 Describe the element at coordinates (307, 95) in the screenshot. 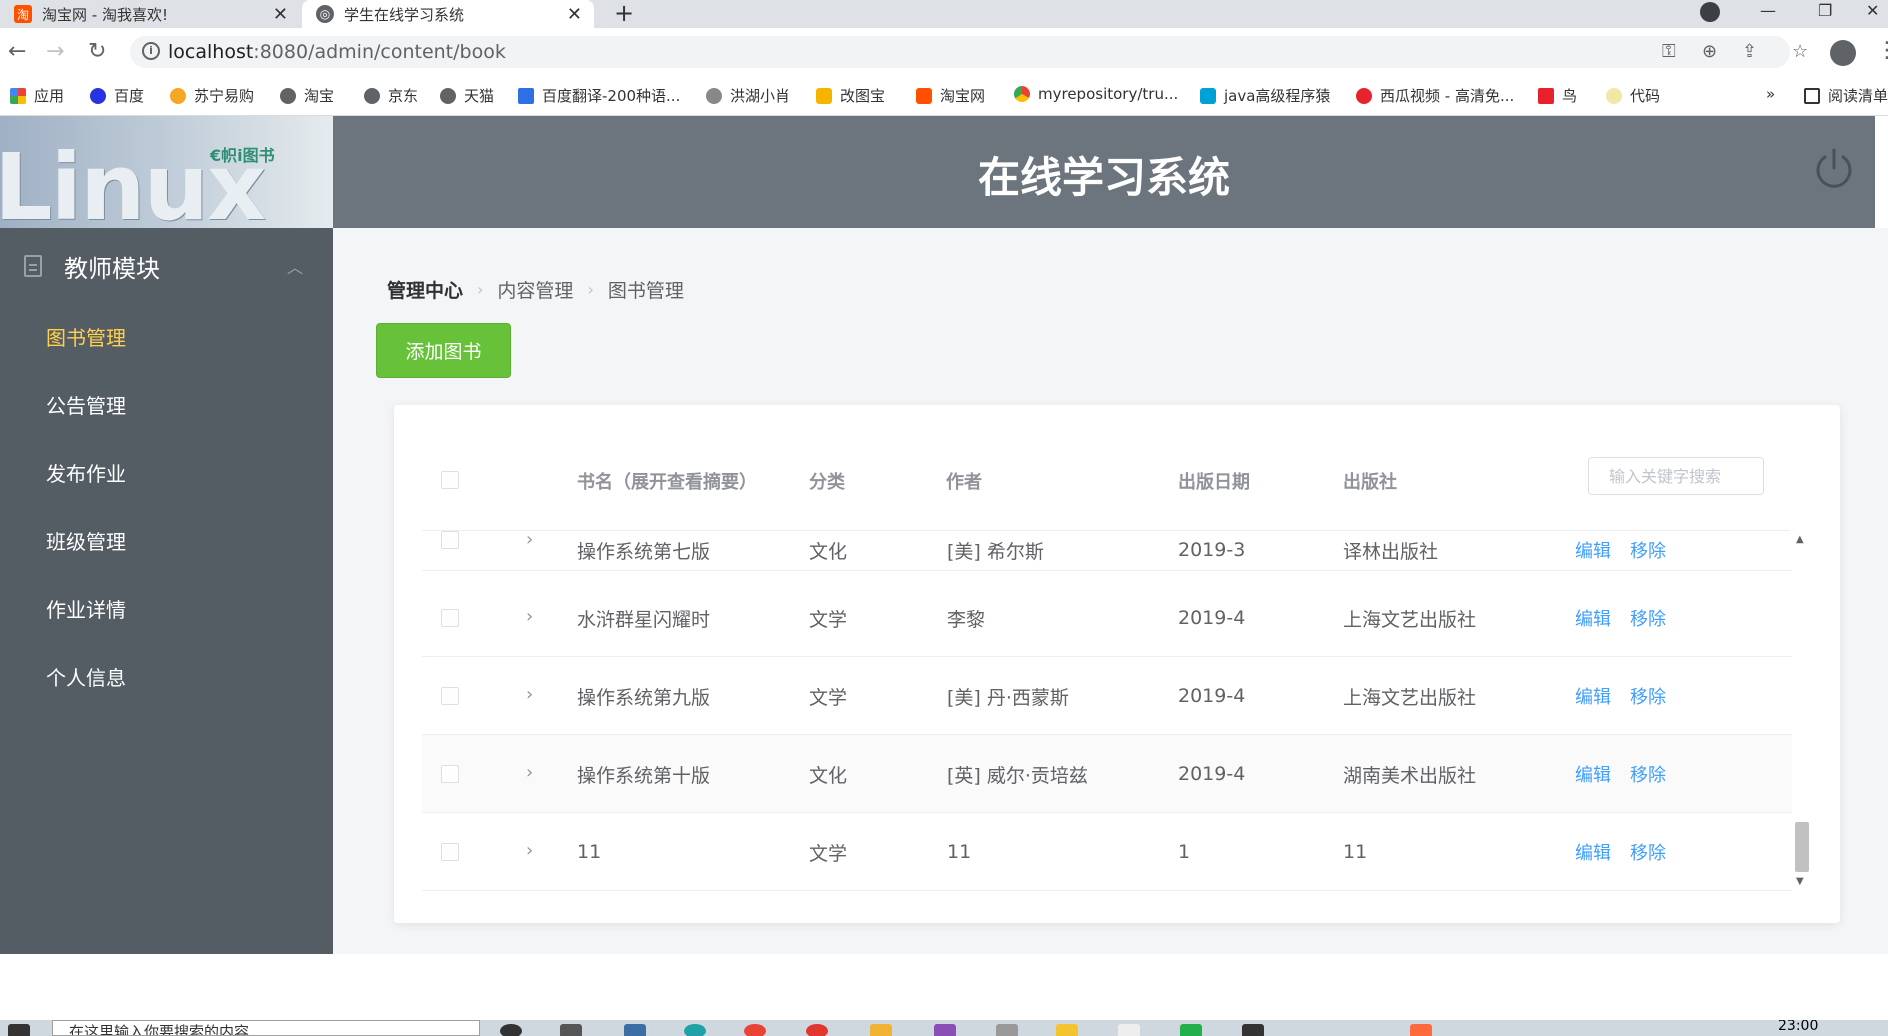

I see `bookmark-taobao: 淘宝` at that location.